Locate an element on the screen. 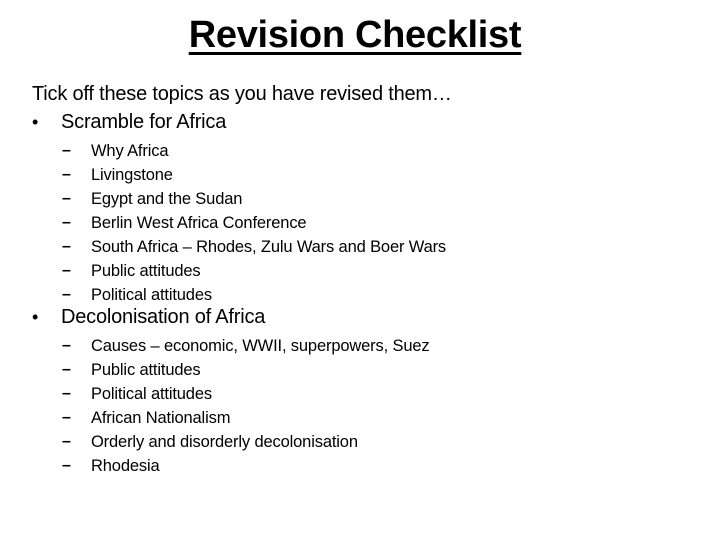  section-heading-label: Decolonisation of Africa is located at coordinates (163, 317).